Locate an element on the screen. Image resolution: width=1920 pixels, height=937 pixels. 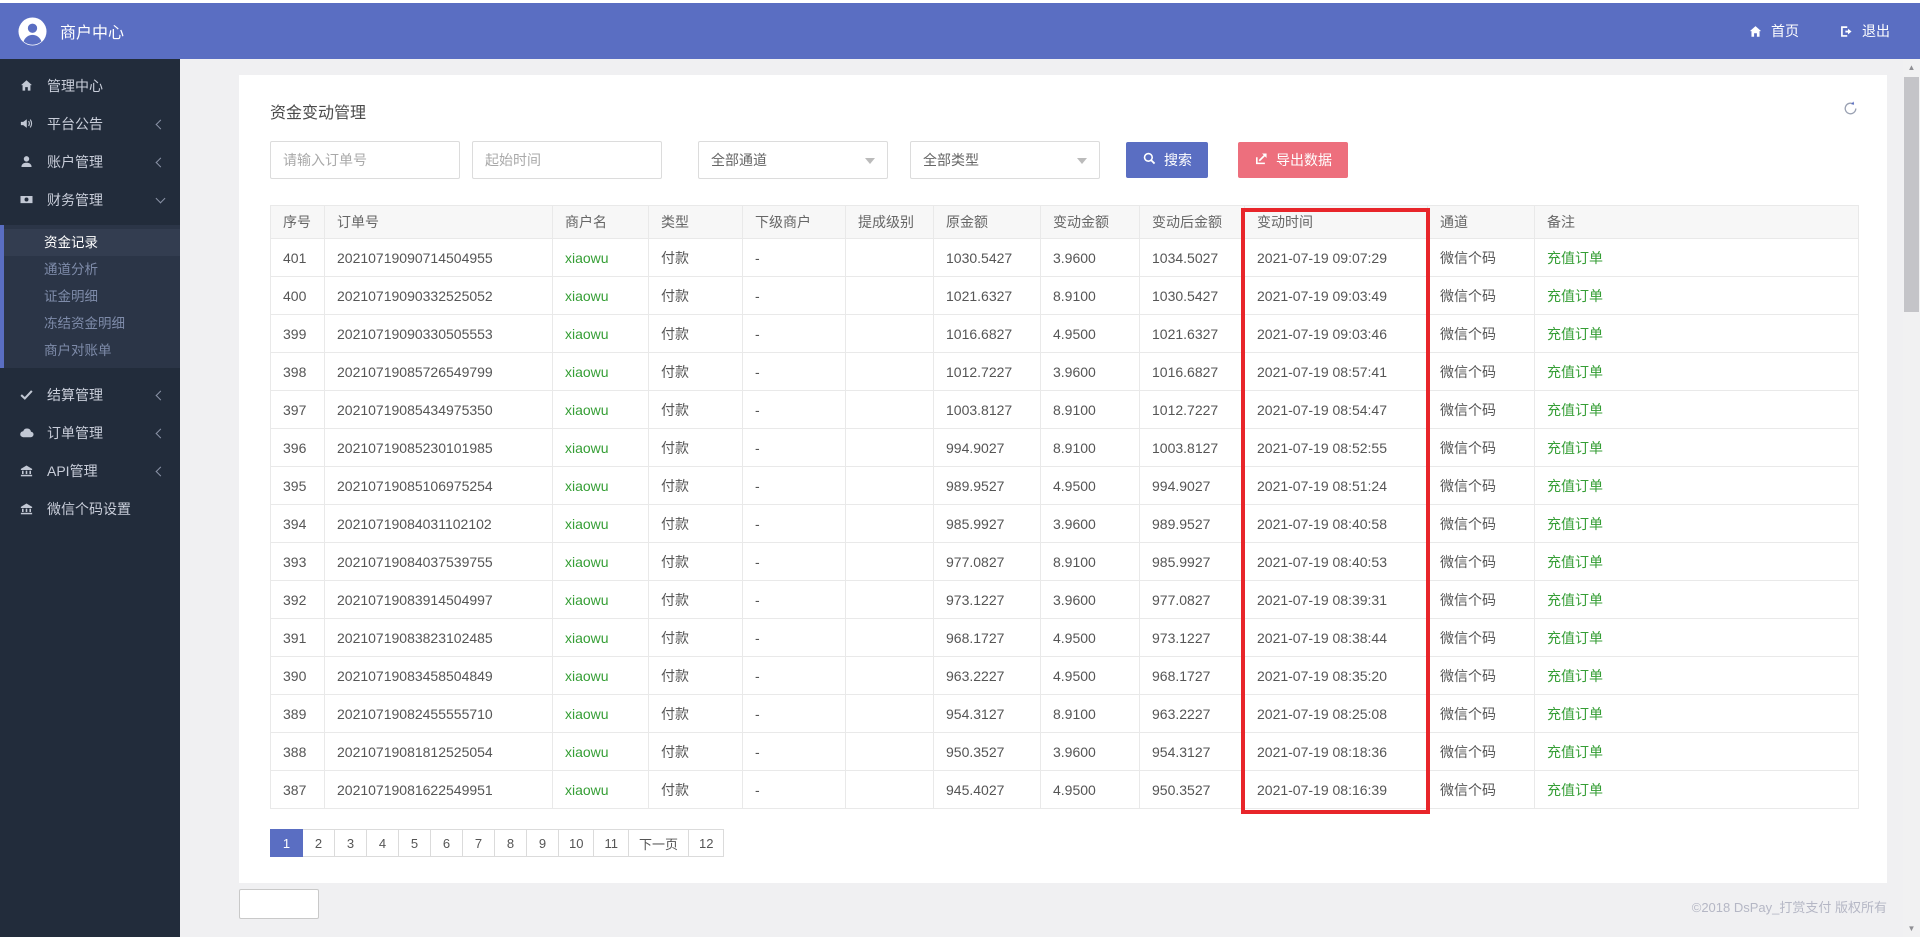
chevron-down-icon is located at coordinates (160, 198).